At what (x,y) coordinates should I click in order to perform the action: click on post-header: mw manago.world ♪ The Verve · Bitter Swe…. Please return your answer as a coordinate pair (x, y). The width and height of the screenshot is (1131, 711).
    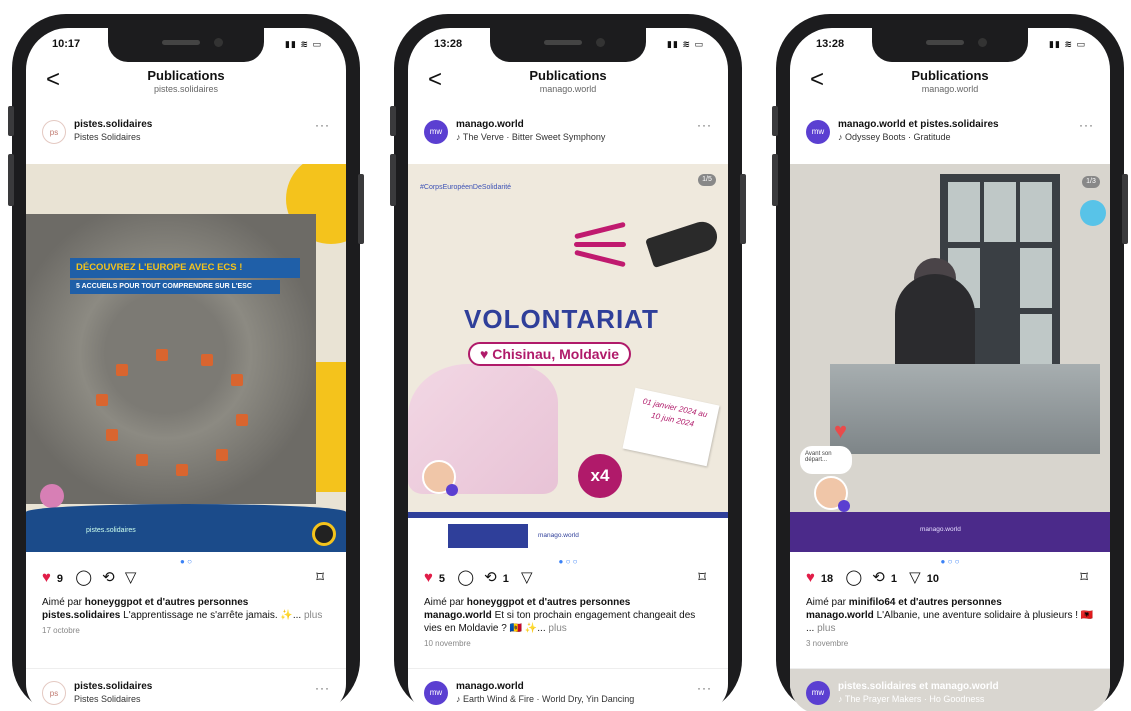
    Looking at the image, I should click on (568, 137).